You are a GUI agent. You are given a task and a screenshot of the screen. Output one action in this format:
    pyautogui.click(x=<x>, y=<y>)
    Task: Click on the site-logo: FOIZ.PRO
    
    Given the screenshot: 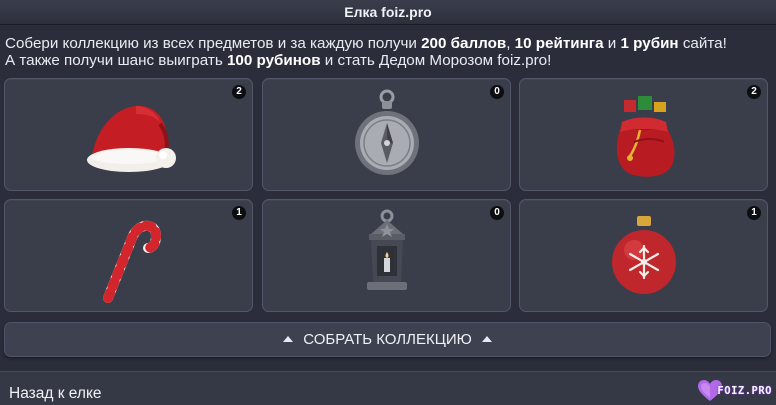 What is the action you would take?
    pyautogui.click(x=734, y=391)
    